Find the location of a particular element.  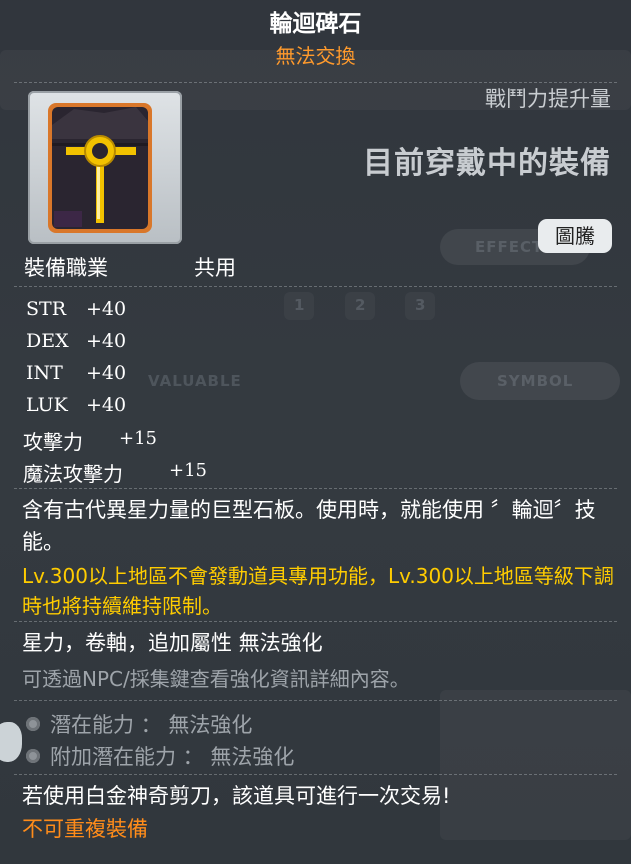

duplicate-restriction: 不可重複裝備 is located at coordinates (85, 829).